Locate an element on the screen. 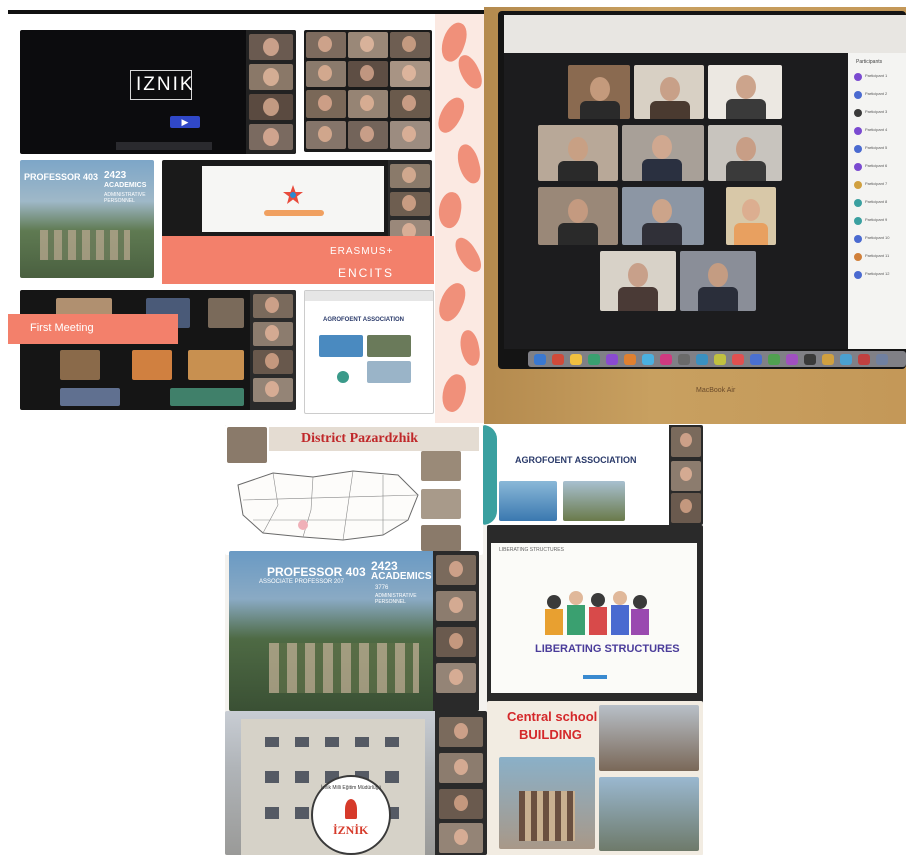 Image resolution: width=906 pixels, height=855 pixels. torch-icon is located at coordinates (351, 809).